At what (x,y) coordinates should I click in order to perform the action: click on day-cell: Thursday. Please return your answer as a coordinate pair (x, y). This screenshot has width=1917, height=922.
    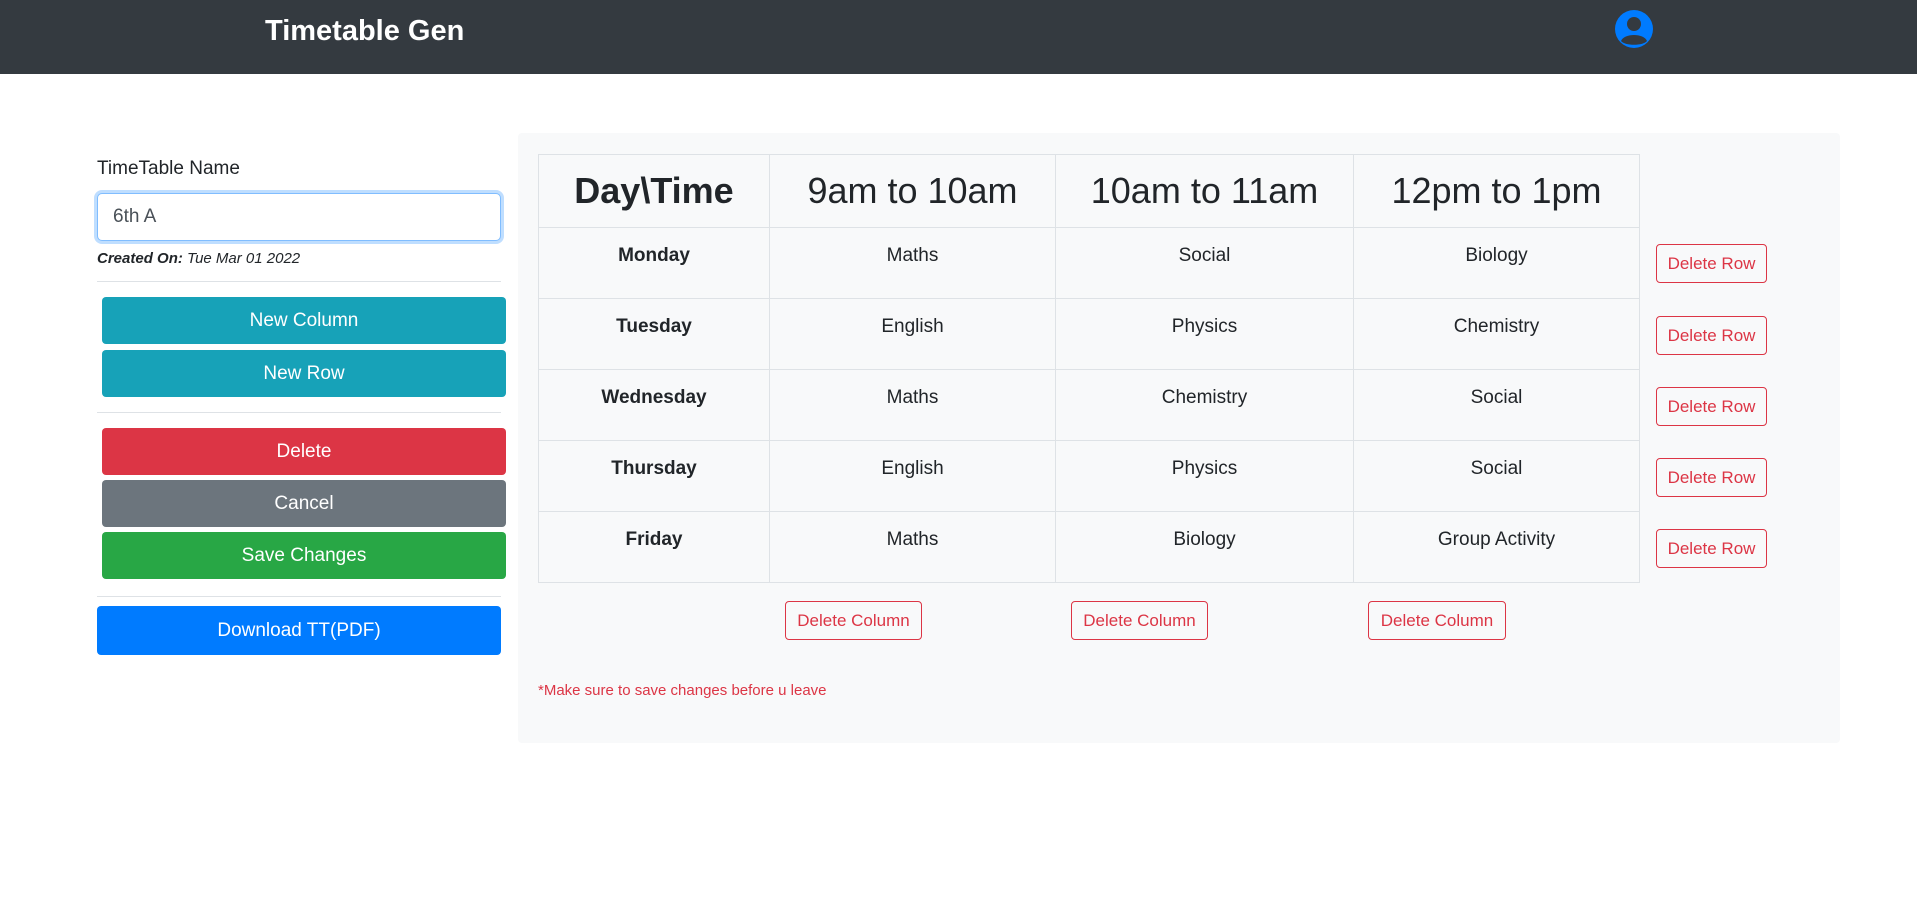
    Looking at the image, I should click on (654, 476).